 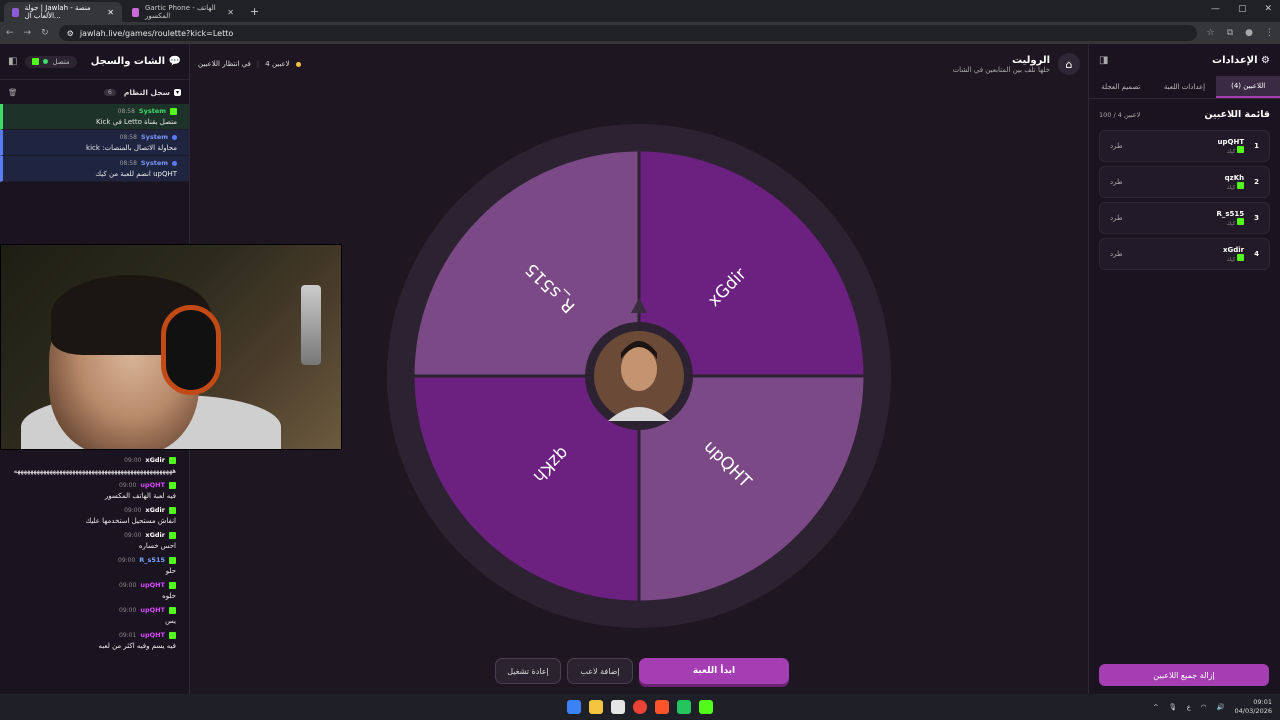 I want to click on app-green-icon, so click(x=684, y=707).